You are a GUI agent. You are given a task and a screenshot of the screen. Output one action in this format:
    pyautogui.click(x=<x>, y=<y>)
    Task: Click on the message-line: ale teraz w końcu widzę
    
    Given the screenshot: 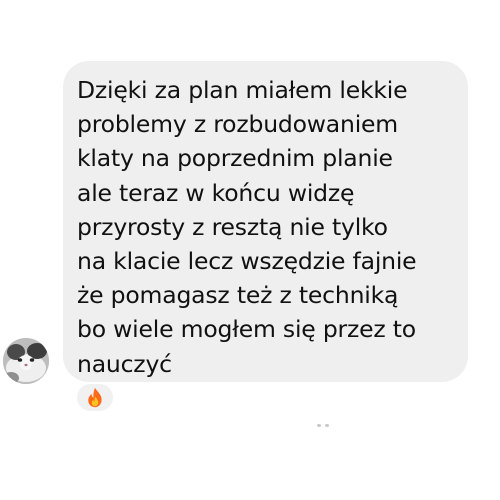 What is the action you would take?
    pyautogui.click(x=216, y=192)
    